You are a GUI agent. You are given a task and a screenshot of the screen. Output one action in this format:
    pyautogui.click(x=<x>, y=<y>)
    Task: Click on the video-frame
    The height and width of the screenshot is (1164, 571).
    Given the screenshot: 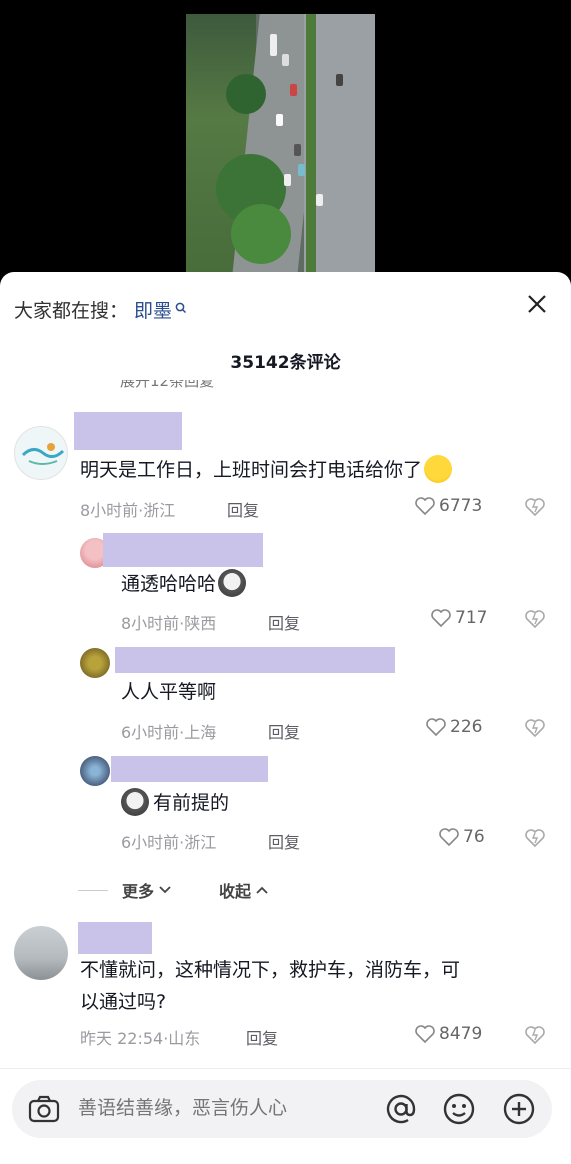 What is the action you would take?
    pyautogui.click(x=280, y=145)
    